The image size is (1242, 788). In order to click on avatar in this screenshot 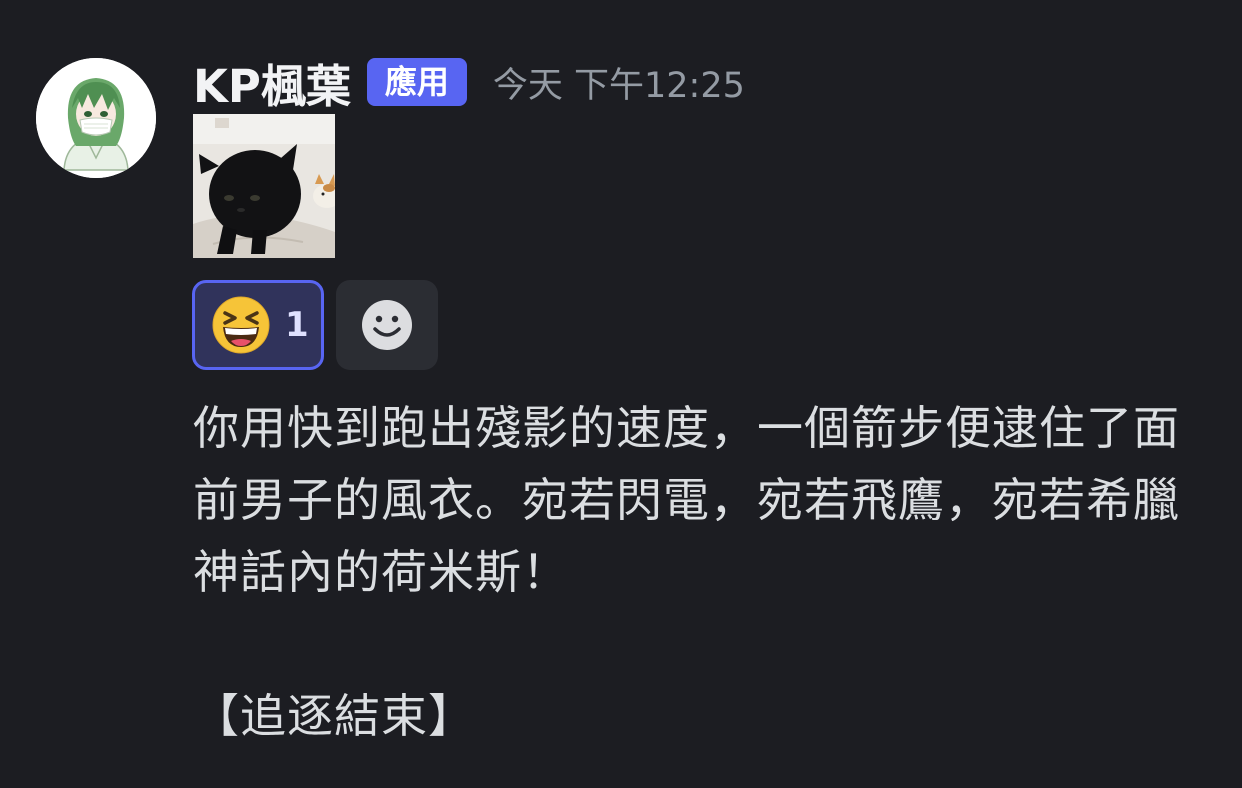, I will do `click(96, 118)`.